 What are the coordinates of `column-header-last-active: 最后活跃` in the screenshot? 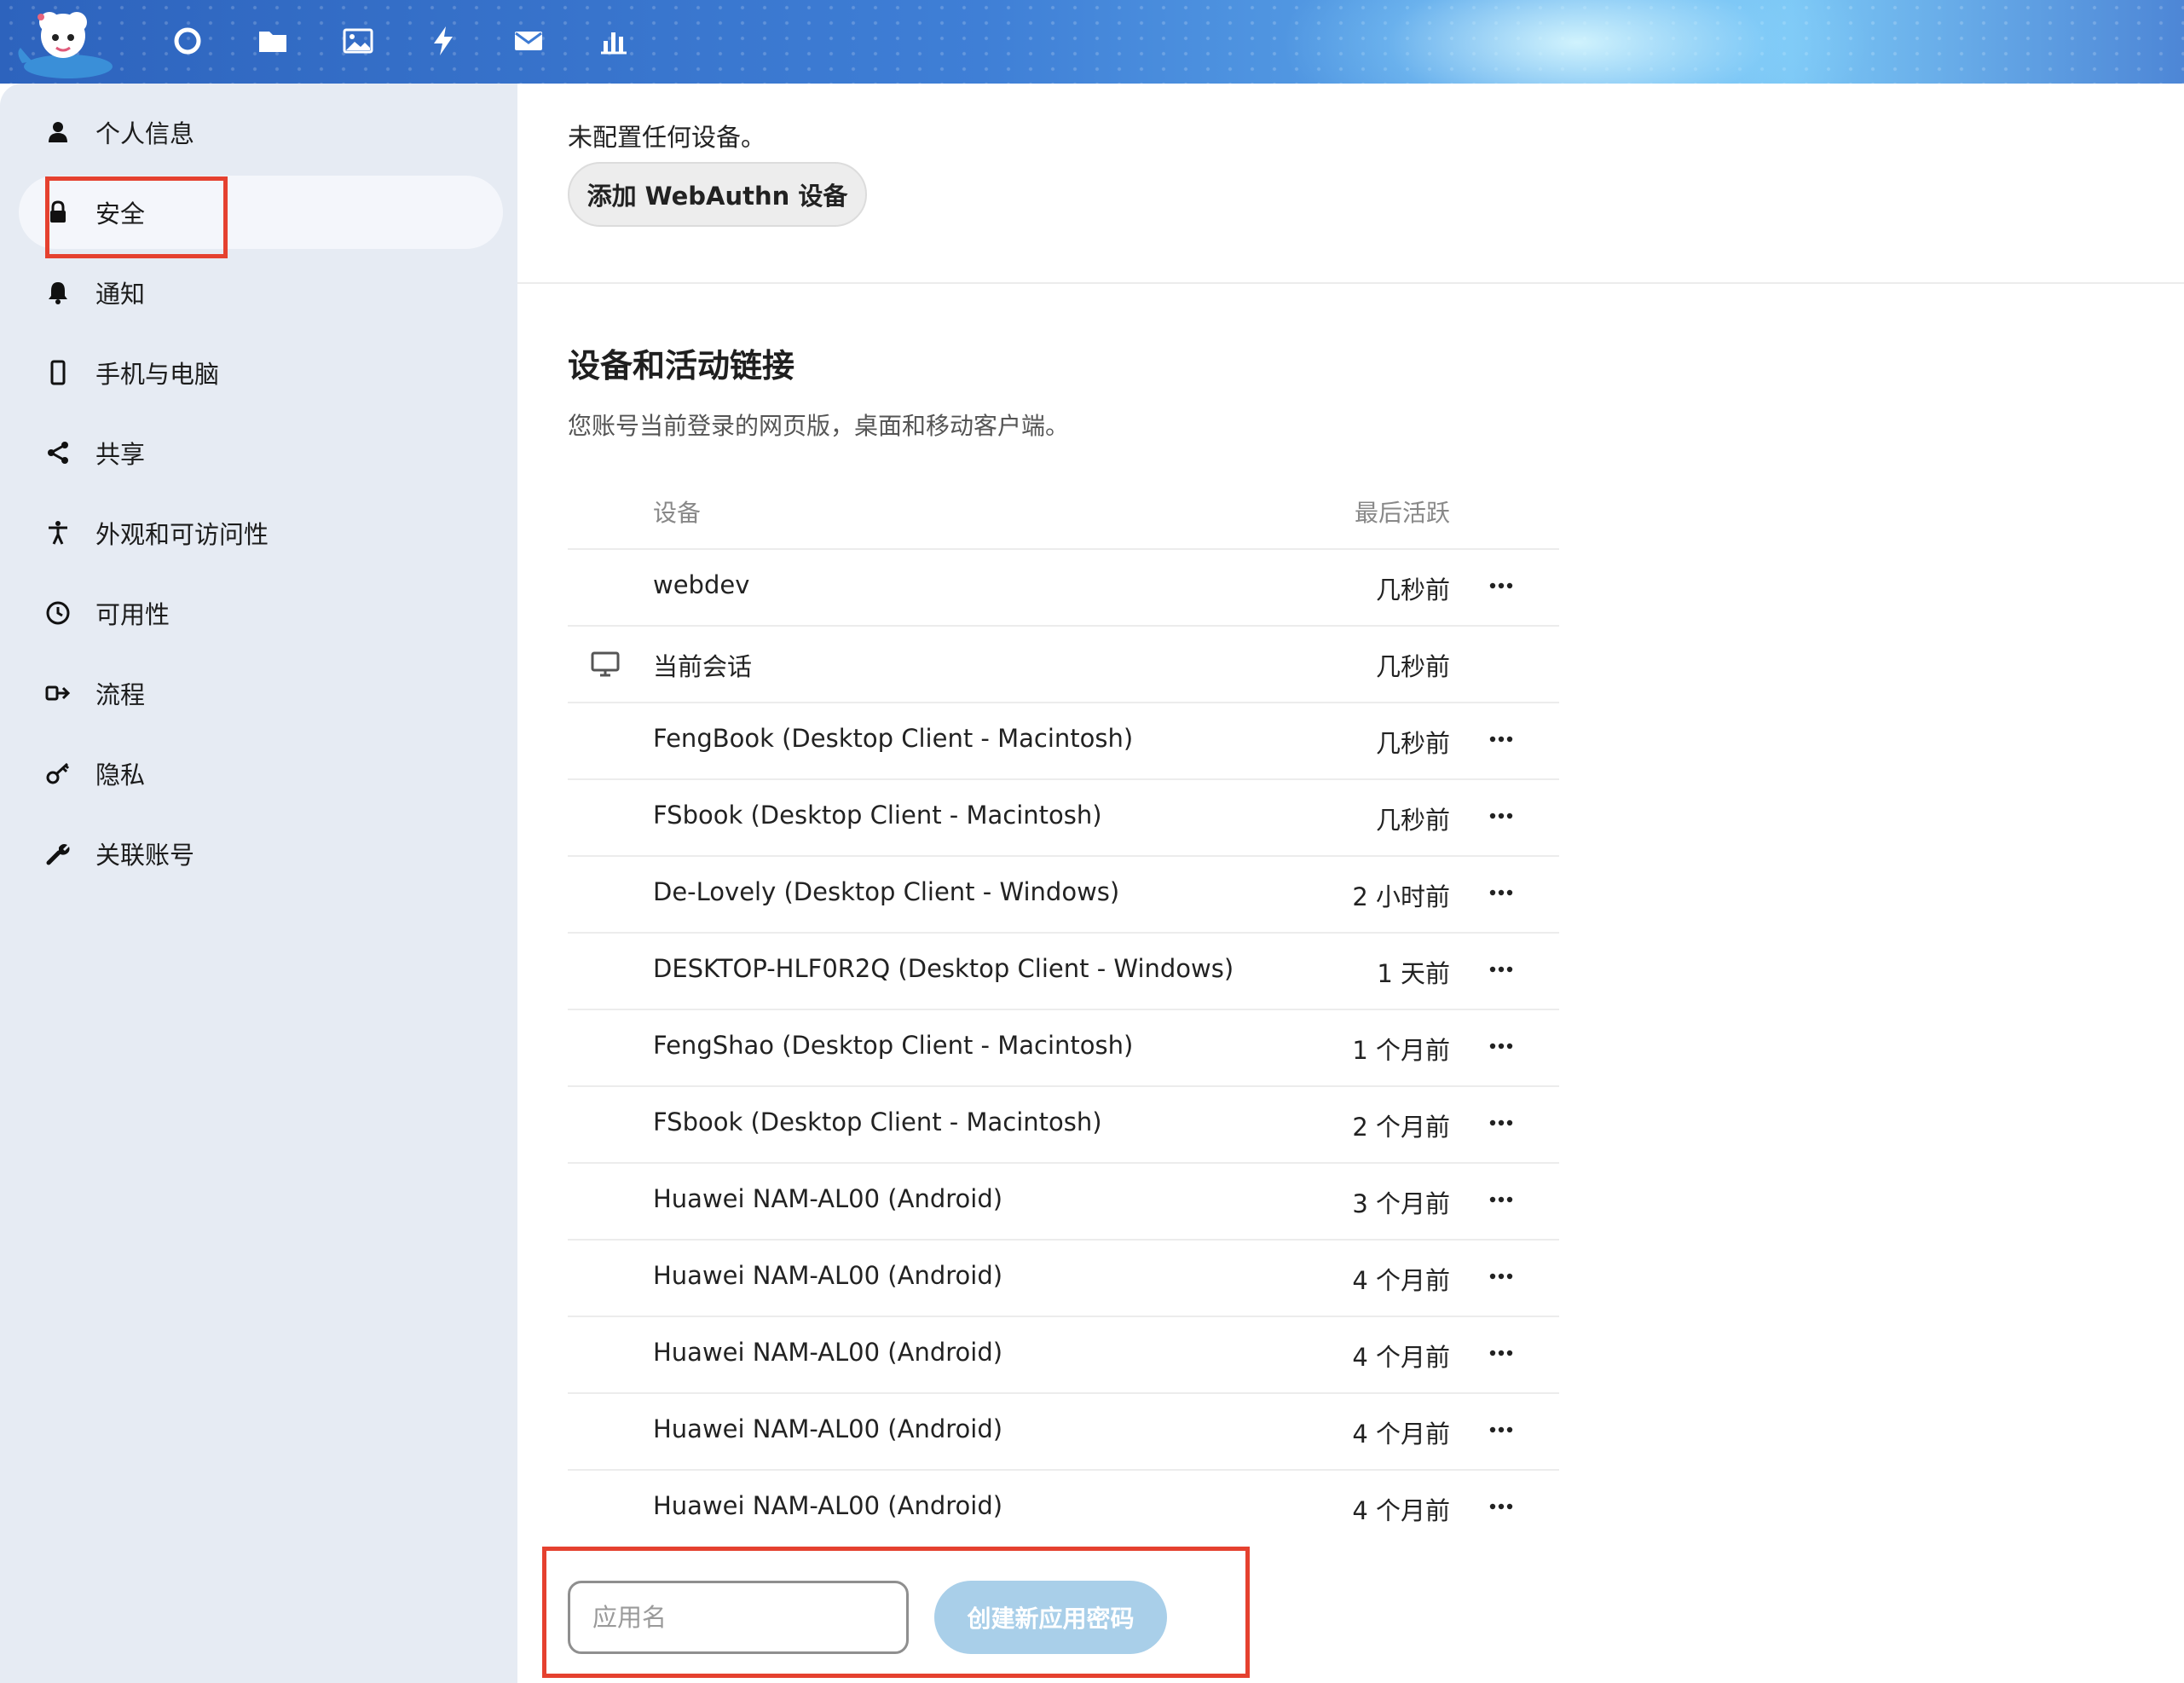 It's located at (1402, 513).